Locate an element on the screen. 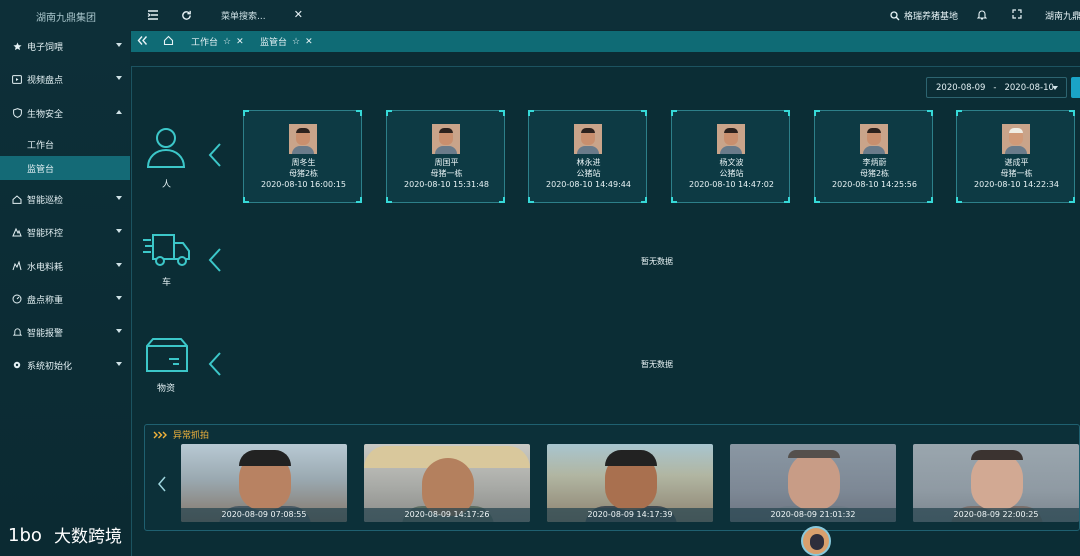 The width and height of the screenshot is (1080, 556). double-chevron-left-icon is located at coordinates (142, 40).